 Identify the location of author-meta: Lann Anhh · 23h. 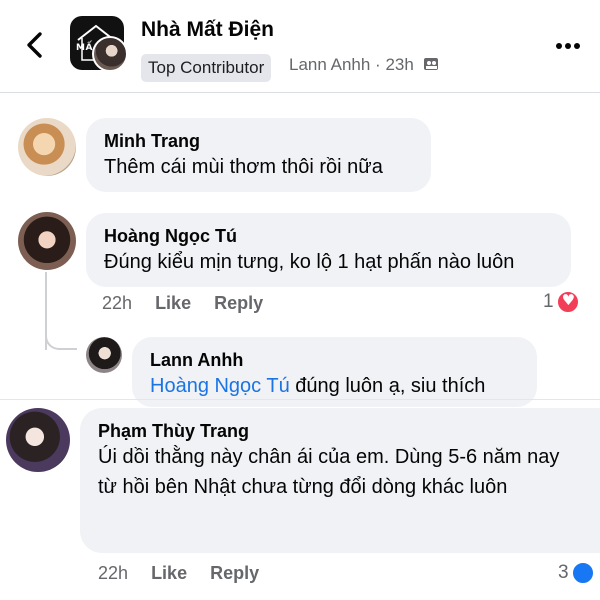
(364, 65).